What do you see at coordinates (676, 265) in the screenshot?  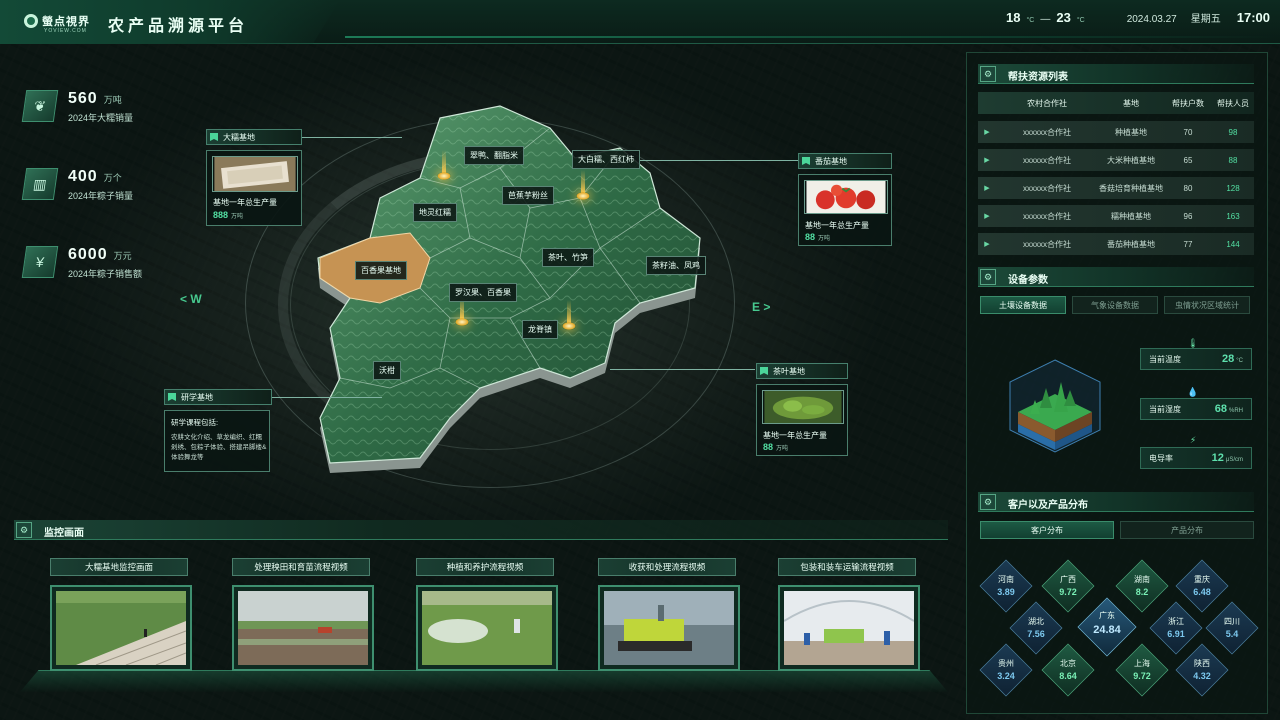 I see `region-label: 茶籽油、凤鸡` at bounding box center [676, 265].